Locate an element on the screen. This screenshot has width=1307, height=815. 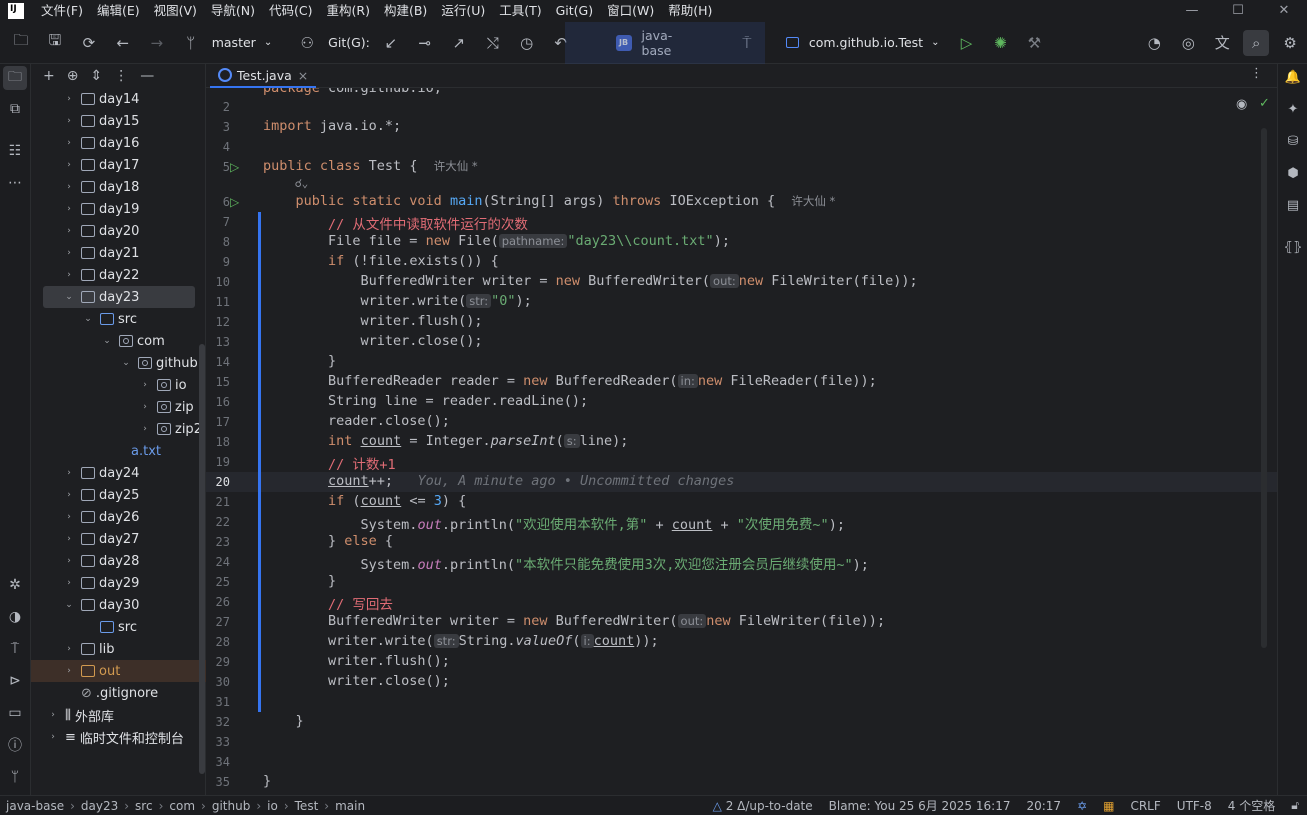
inspection-ok-icon: ✓ is located at coordinates (1264, 103).